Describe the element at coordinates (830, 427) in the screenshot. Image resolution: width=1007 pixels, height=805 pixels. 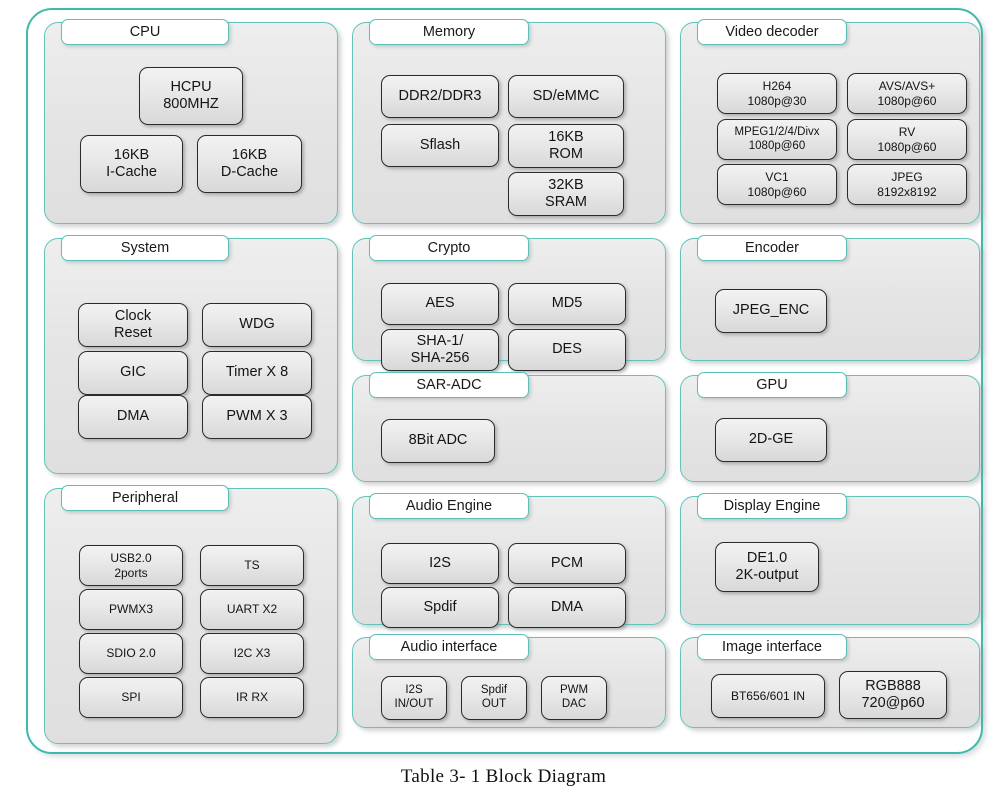
I see `panel-gpu: GPU 2D-GE` at that location.